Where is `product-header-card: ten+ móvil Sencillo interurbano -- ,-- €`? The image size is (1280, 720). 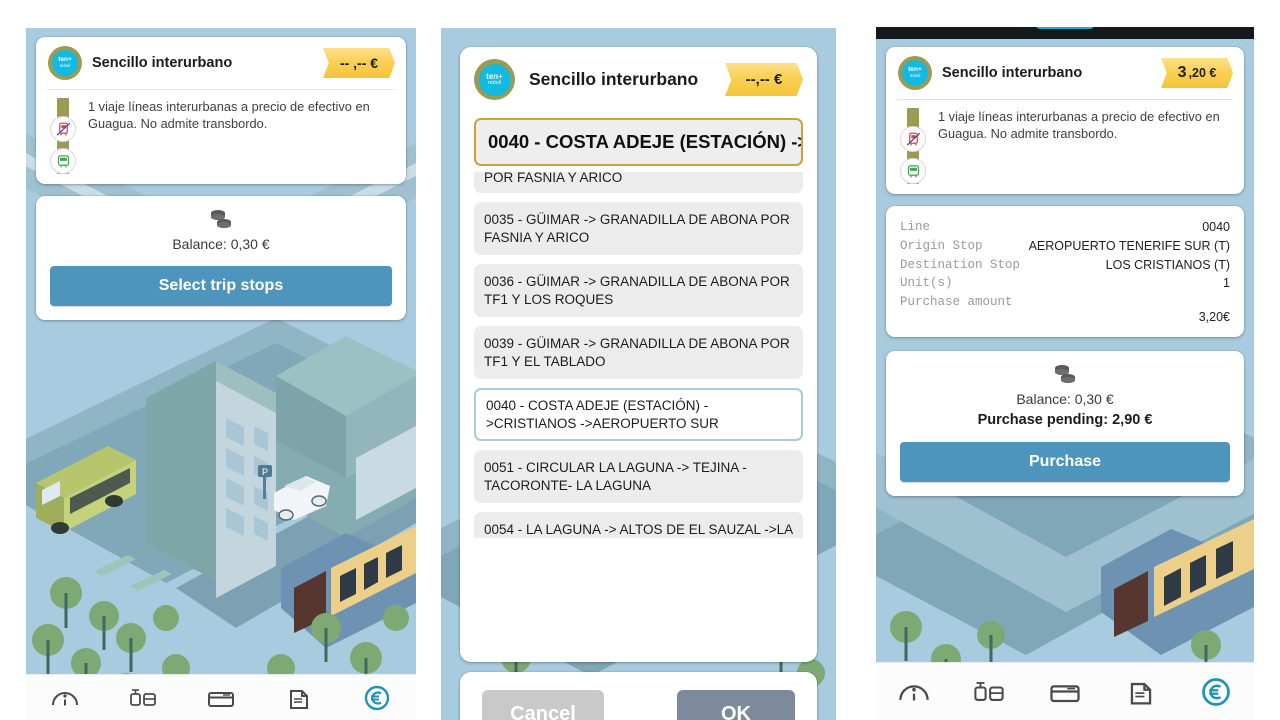 product-header-card: ten+ móvil Sencillo interurbano -- ,-- € is located at coordinates (221, 110).